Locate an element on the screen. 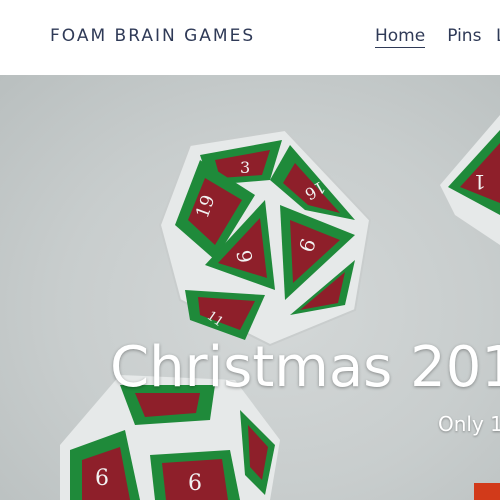 Image resolution: width=500 pixels, height=500 pixels. nav-item-partial: L is located at coordinates (498, 36).